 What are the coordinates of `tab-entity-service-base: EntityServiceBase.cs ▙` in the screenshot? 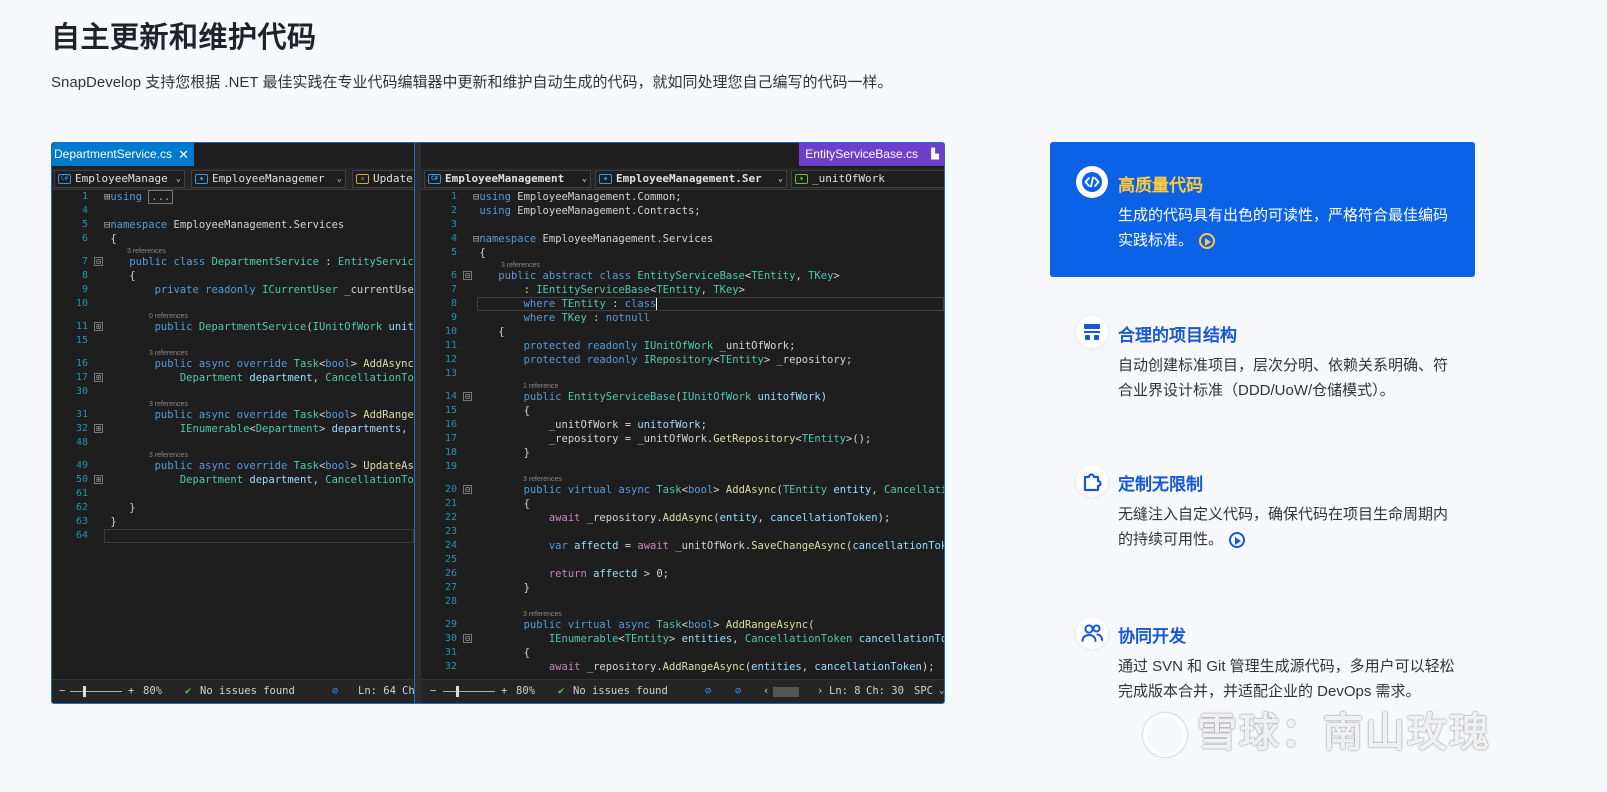 It's located at (871, 154).